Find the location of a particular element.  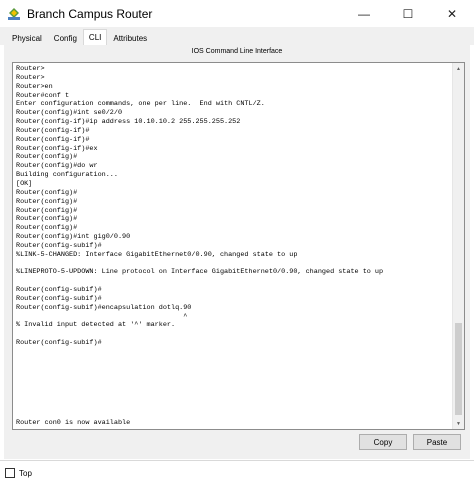

title-bar: Branch Campus Router — ☐ ✕ is located at coordinates (237, 13).